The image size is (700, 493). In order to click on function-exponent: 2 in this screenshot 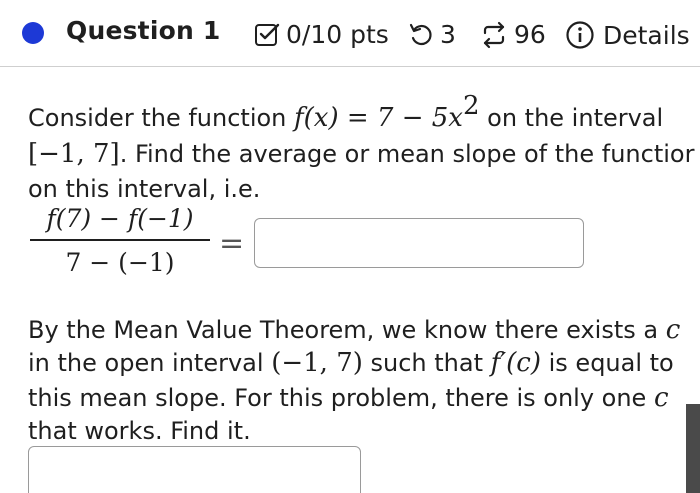, I will do `click(471, 106)`.